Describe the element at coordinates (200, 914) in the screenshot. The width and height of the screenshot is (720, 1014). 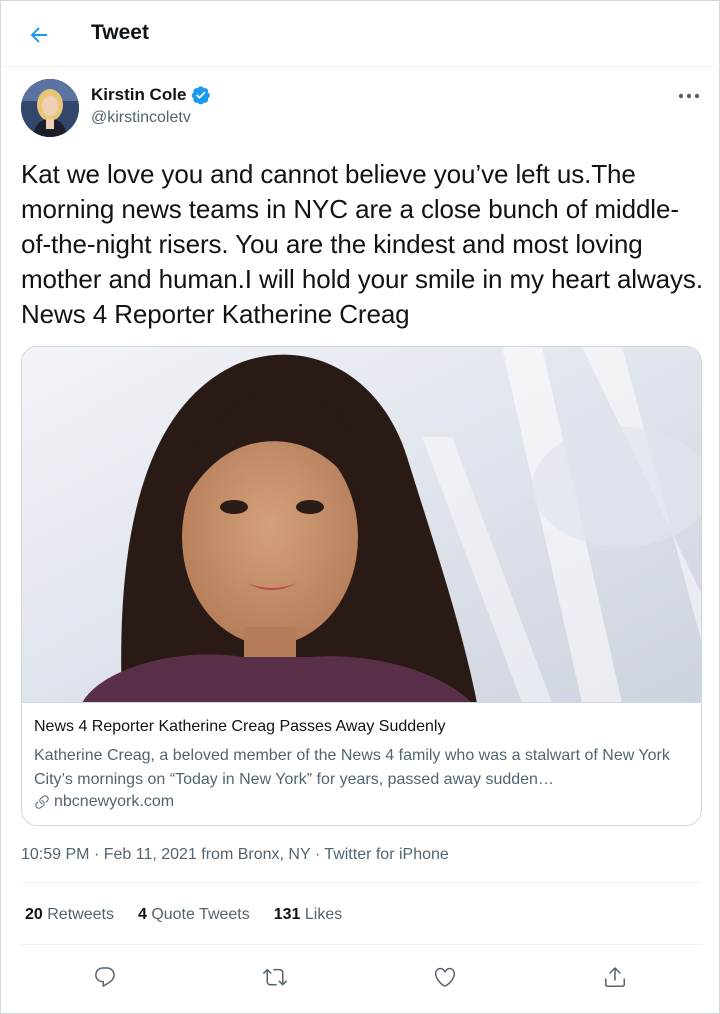
I see `quote-tweets-label: Quote Tweets` at that location.